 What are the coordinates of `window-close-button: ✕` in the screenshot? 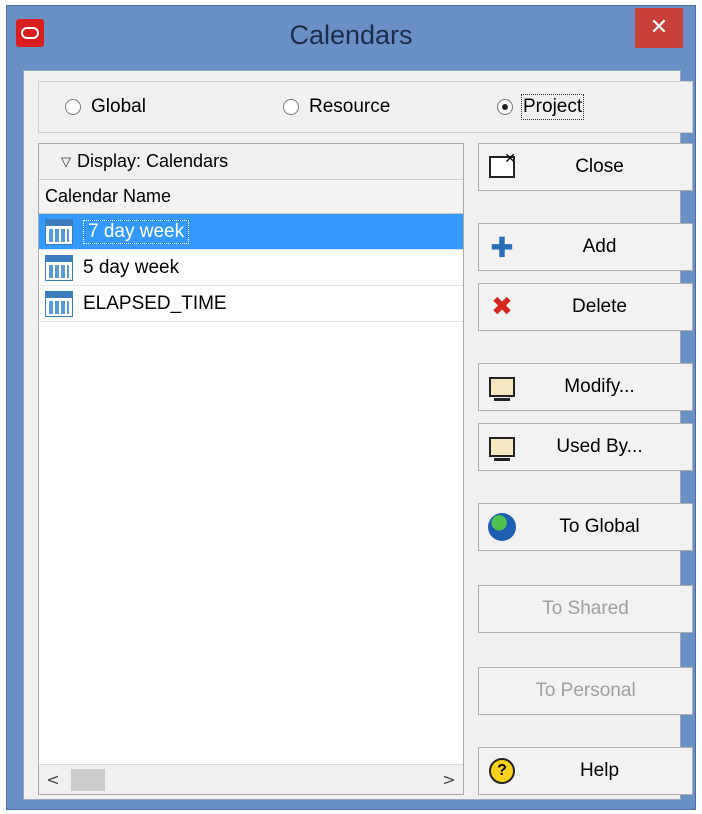 It's located at (659, 28).